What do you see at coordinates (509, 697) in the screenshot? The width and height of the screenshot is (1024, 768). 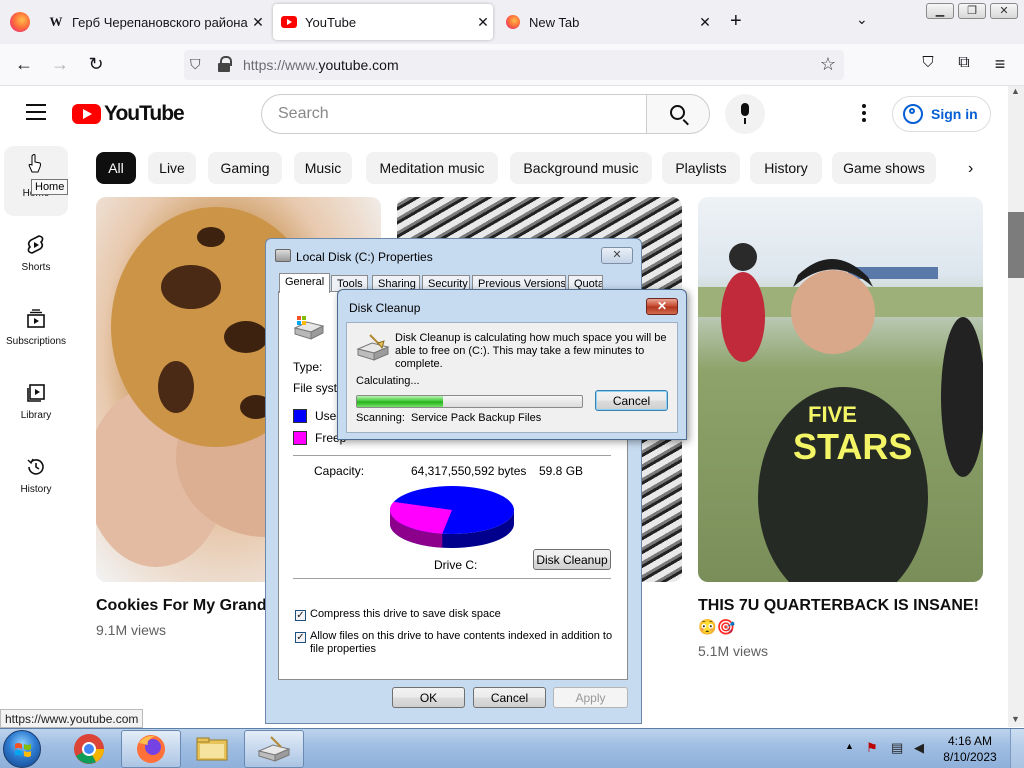 I see `cancel-button: Cancel` at bounding box center [509, 697].